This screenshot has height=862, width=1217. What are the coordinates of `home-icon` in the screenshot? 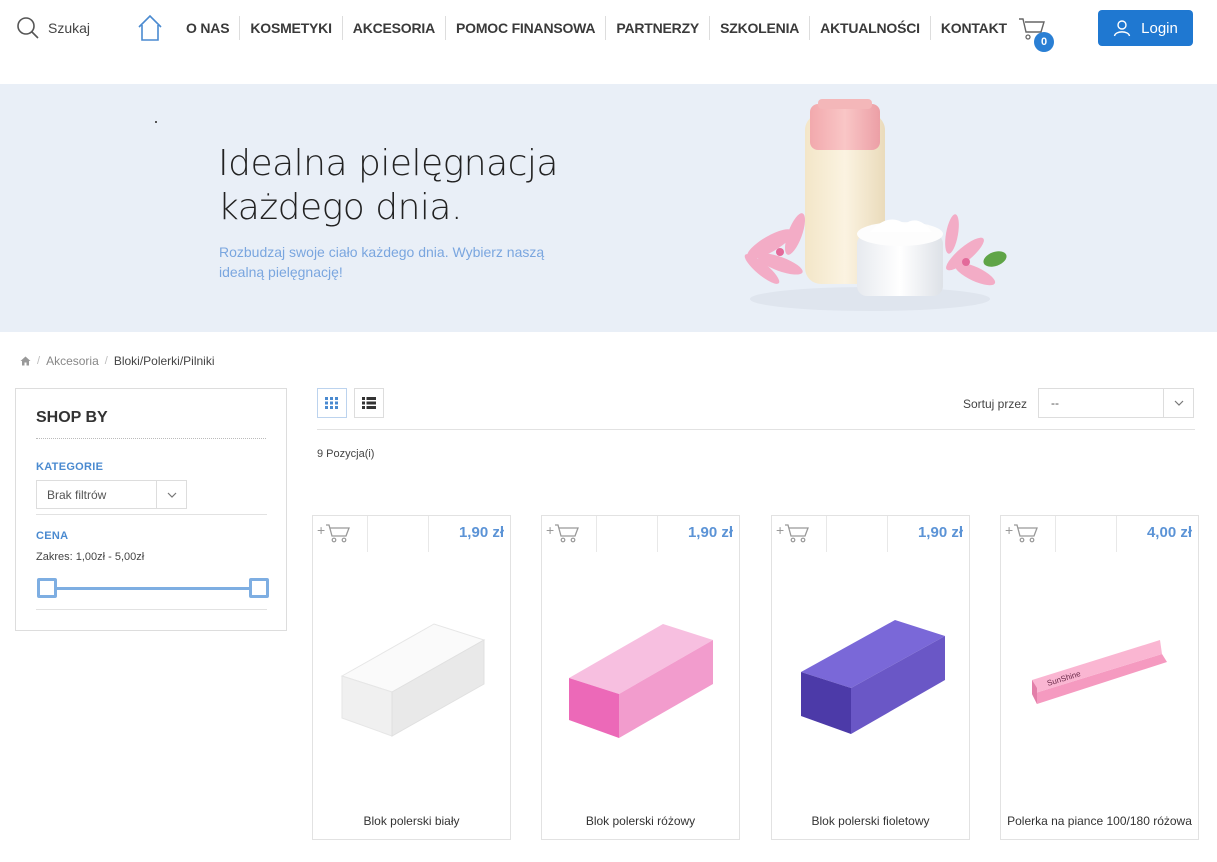 It's located at (150, 28).